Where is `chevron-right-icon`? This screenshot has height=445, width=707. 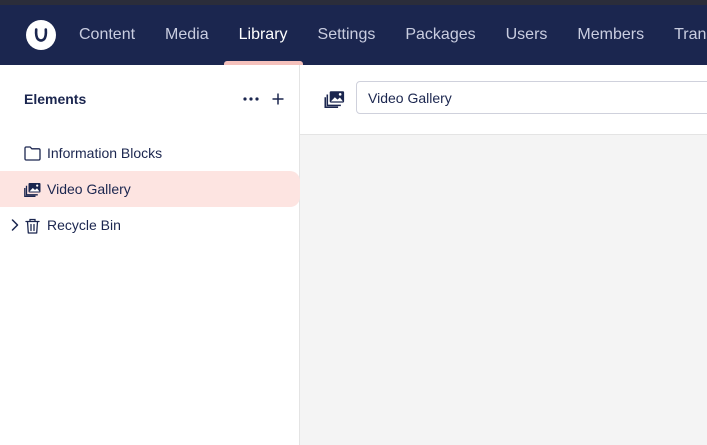 chevron-right-icon is located at coordinates (15, 225).